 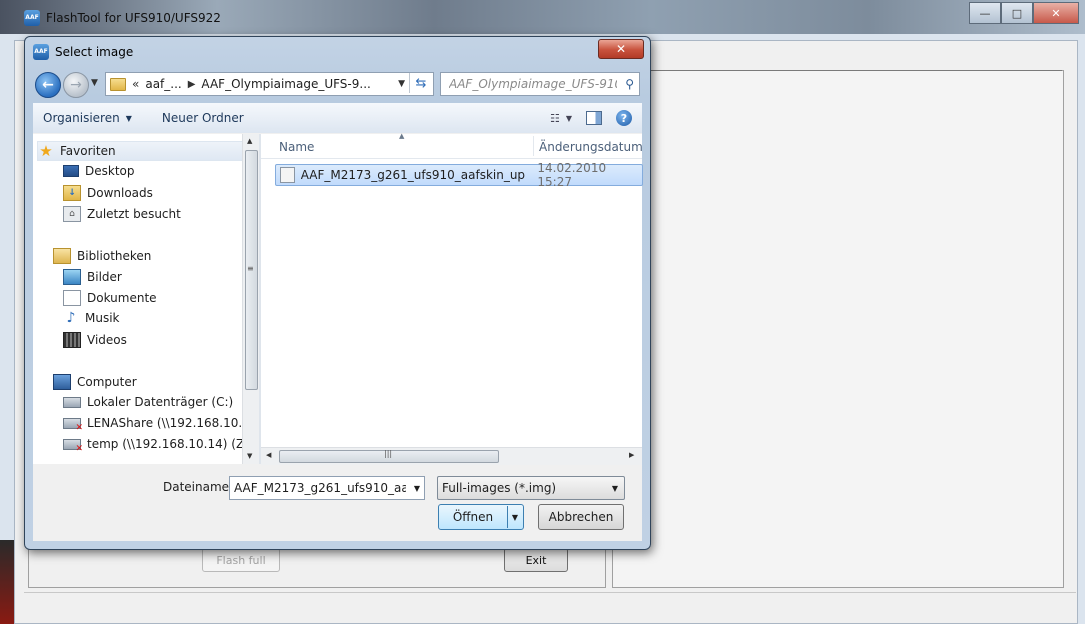 What do you see at coordinates (160, 402) in the screenshot?
I see `nav-label: Lokaler Datenträger (C:)` at bounding box center [160, 402].